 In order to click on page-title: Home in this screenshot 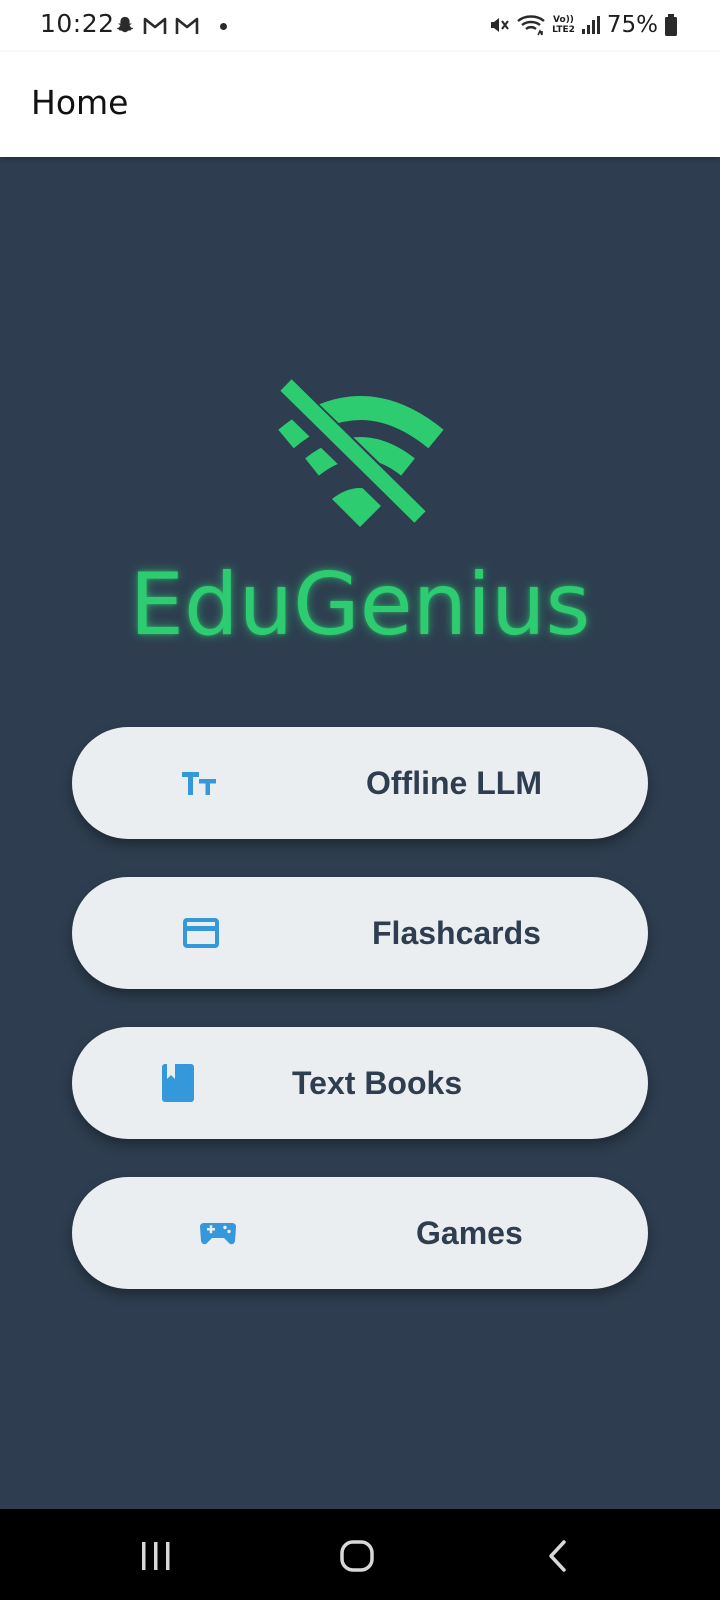, I will do `click(80, 102)`.